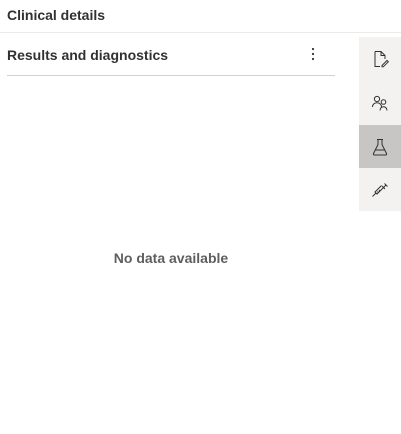 Image resolution: width=401 pixels, height=434 pixels. I want to click on syringe-icon, so click(380, 189).